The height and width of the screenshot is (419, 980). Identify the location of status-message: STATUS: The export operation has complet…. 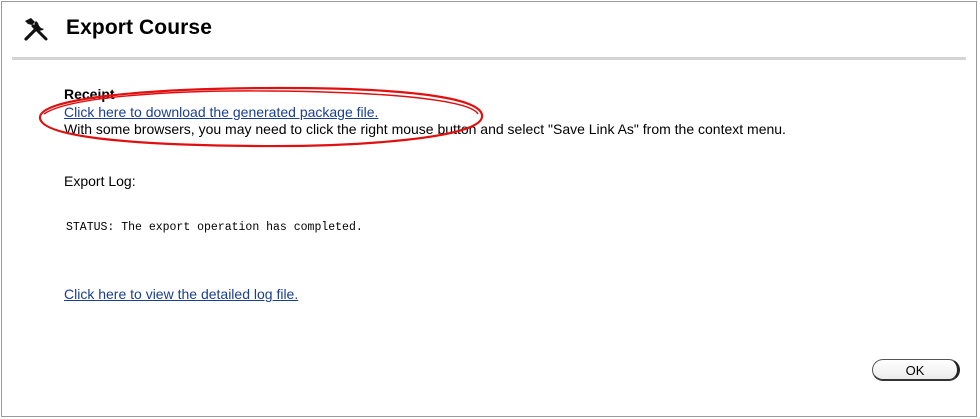
(214, 227).